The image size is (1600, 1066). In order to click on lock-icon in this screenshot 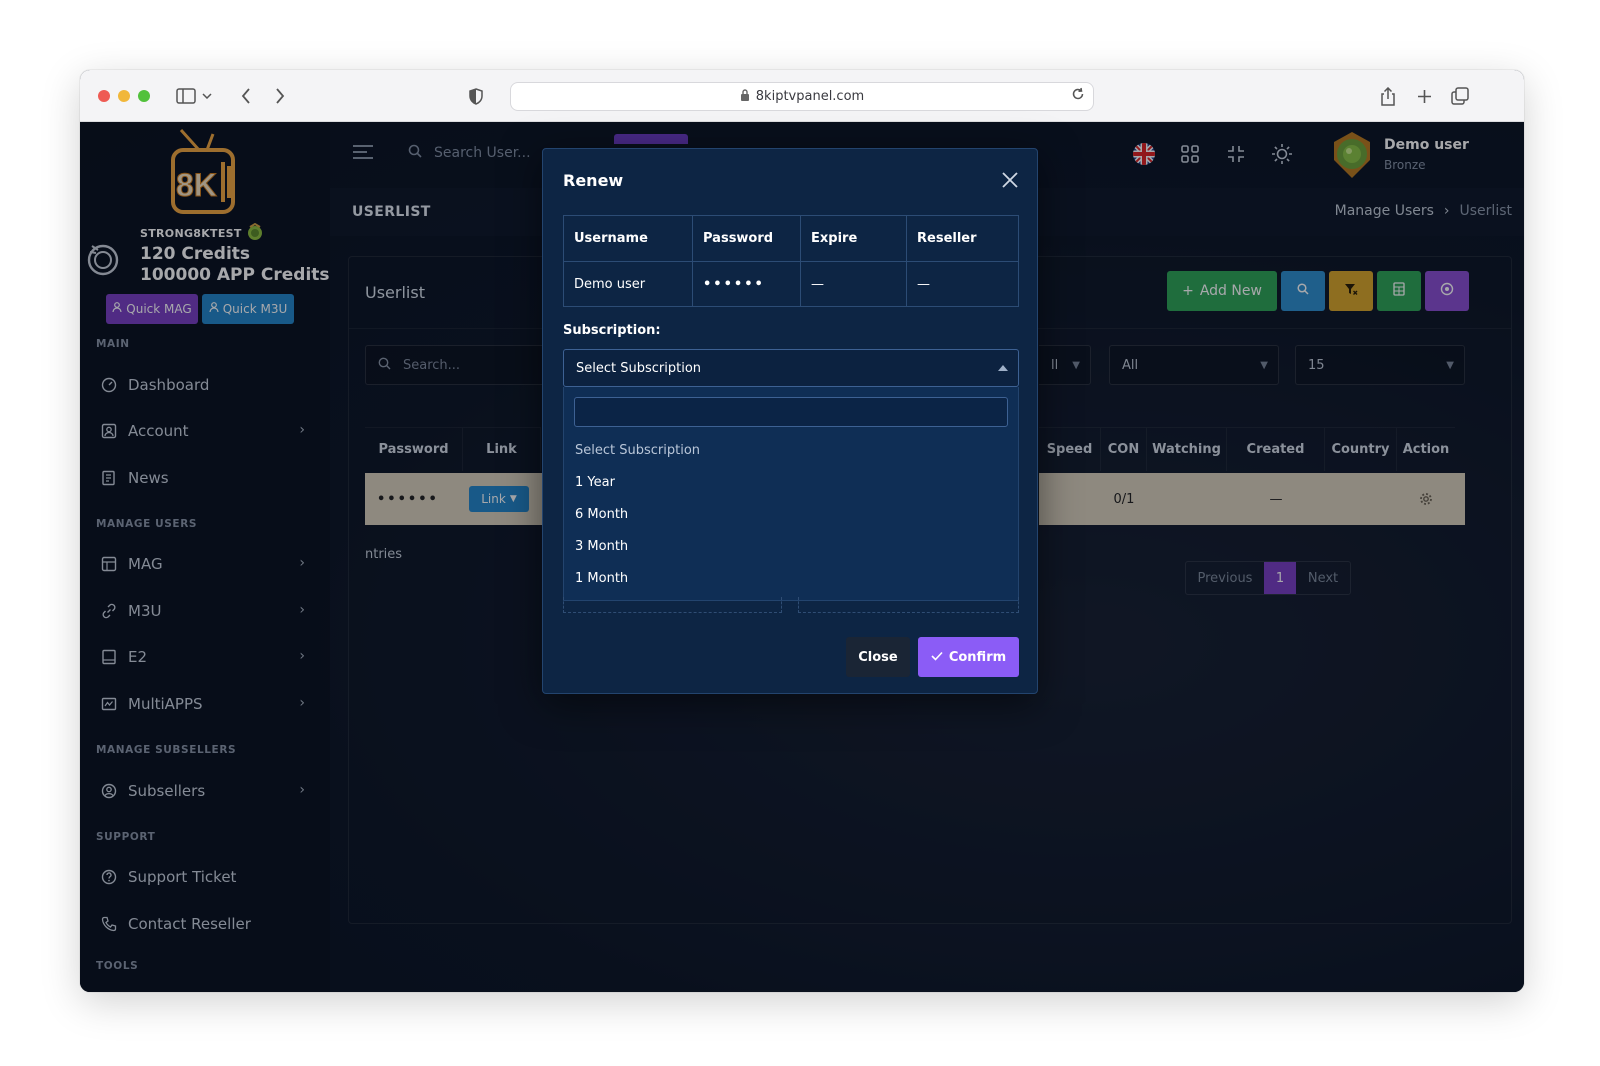, I will do `click(745, 96)`.